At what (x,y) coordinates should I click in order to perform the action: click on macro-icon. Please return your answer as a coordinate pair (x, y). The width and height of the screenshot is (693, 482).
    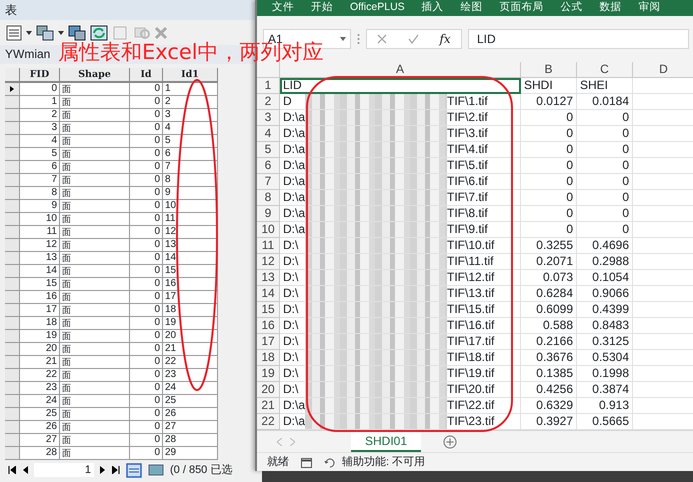
    Looking at the image, I should click on (306, 462).